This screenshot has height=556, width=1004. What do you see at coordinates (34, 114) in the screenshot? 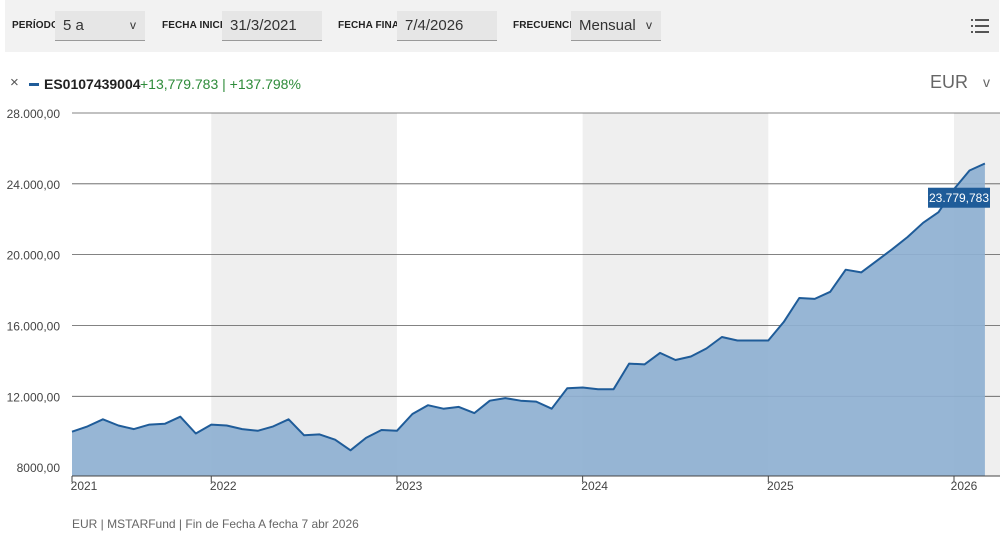
I see `y-tick-label: 28.000,00` at bounding box center [34, 114].